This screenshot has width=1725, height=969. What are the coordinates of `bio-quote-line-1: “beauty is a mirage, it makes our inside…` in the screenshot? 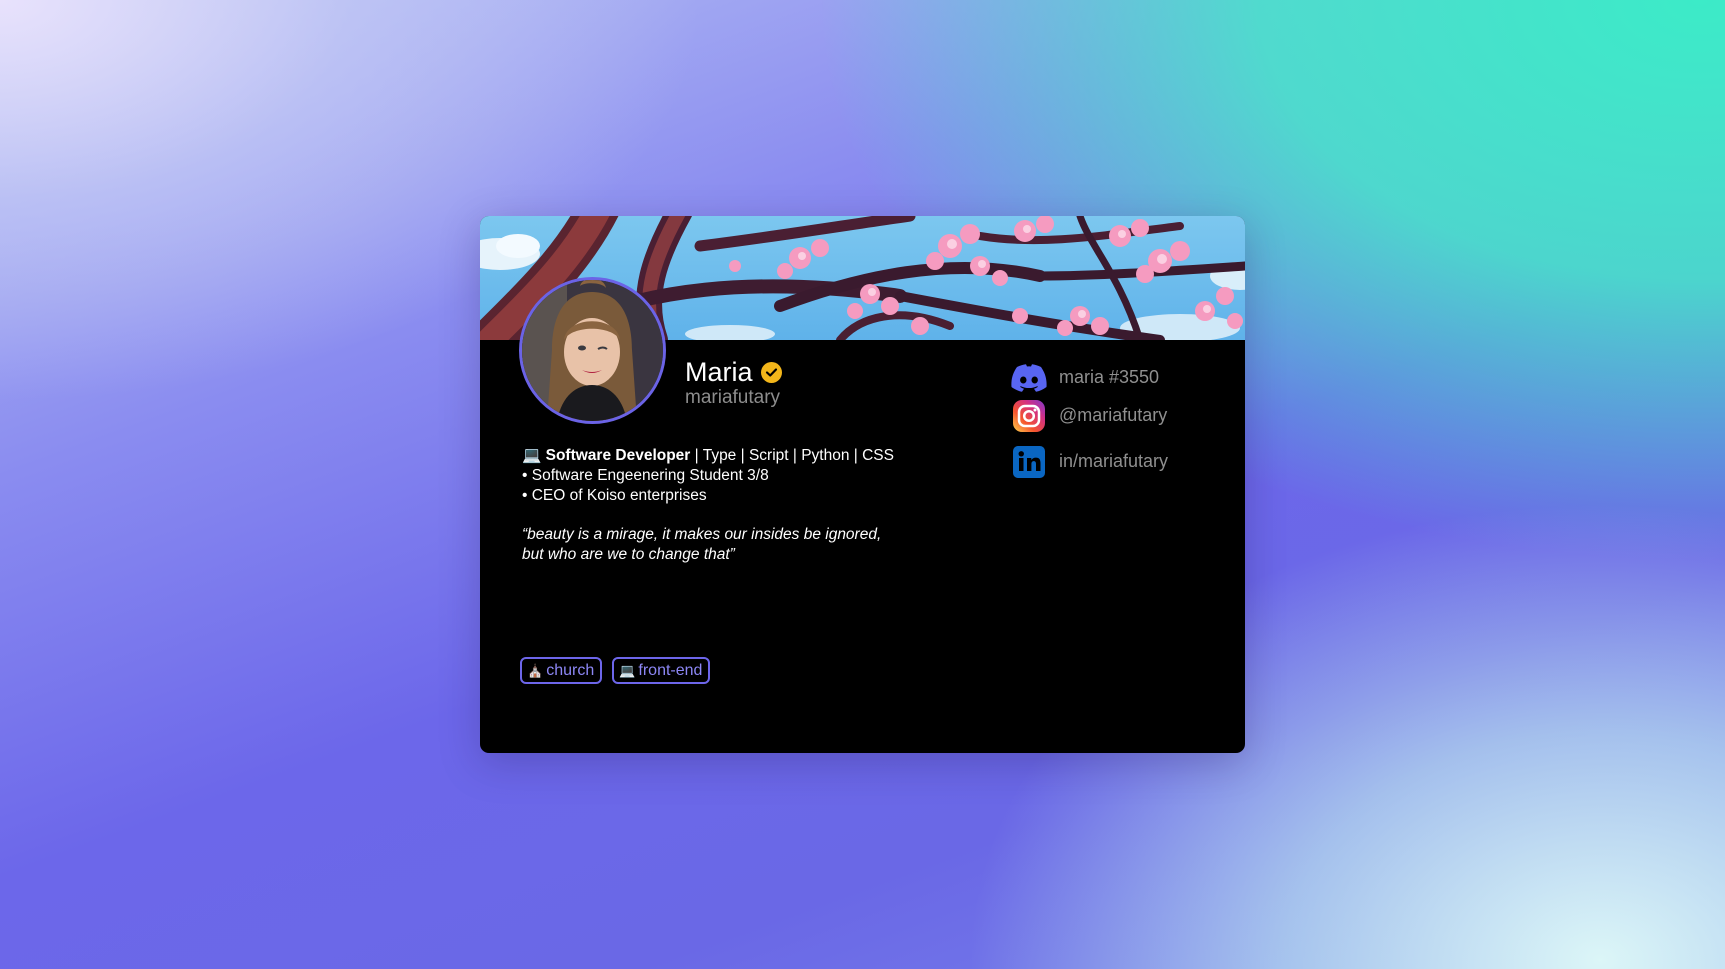 It's located at (702, 535).